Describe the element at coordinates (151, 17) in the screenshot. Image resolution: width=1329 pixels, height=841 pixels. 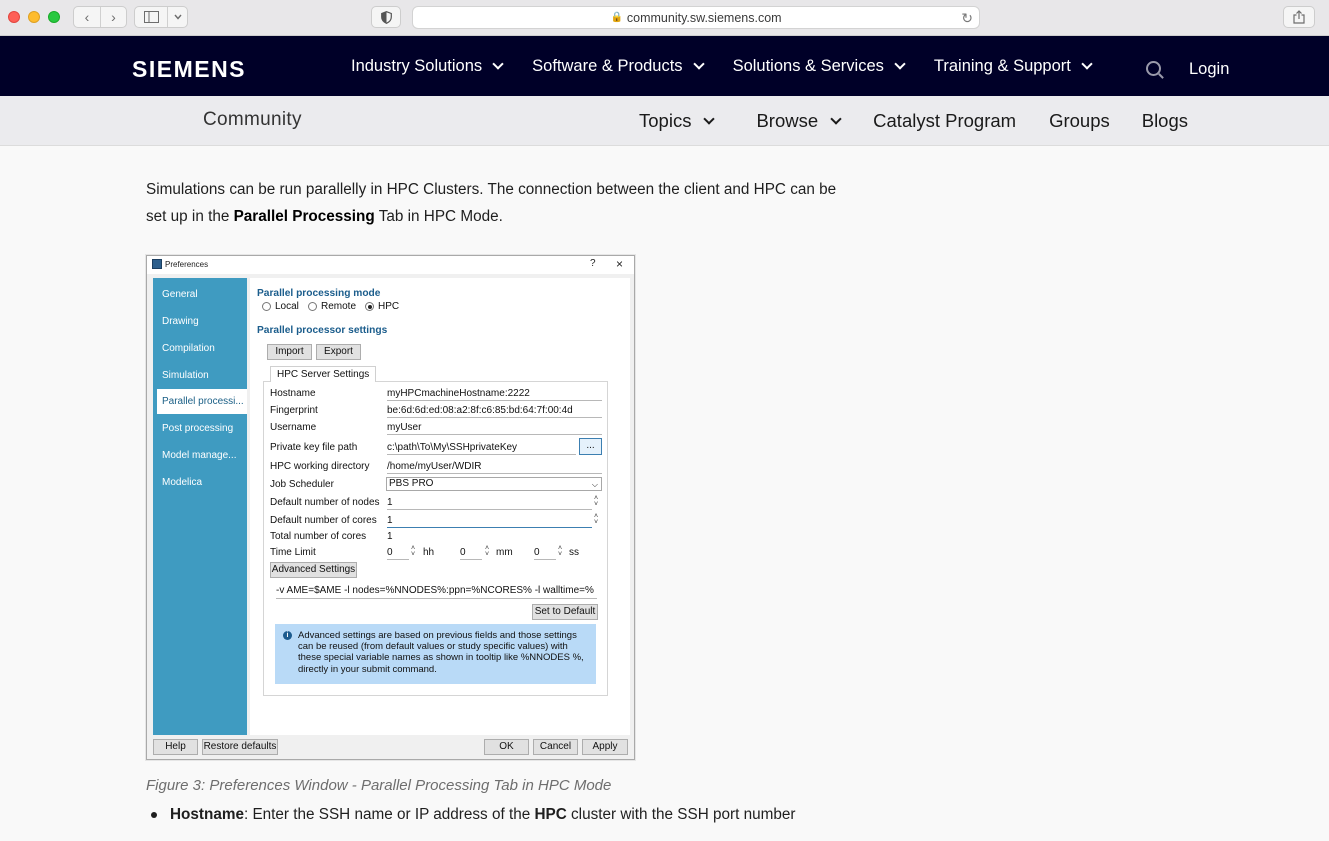
I see `sidebar-icon` at that location.